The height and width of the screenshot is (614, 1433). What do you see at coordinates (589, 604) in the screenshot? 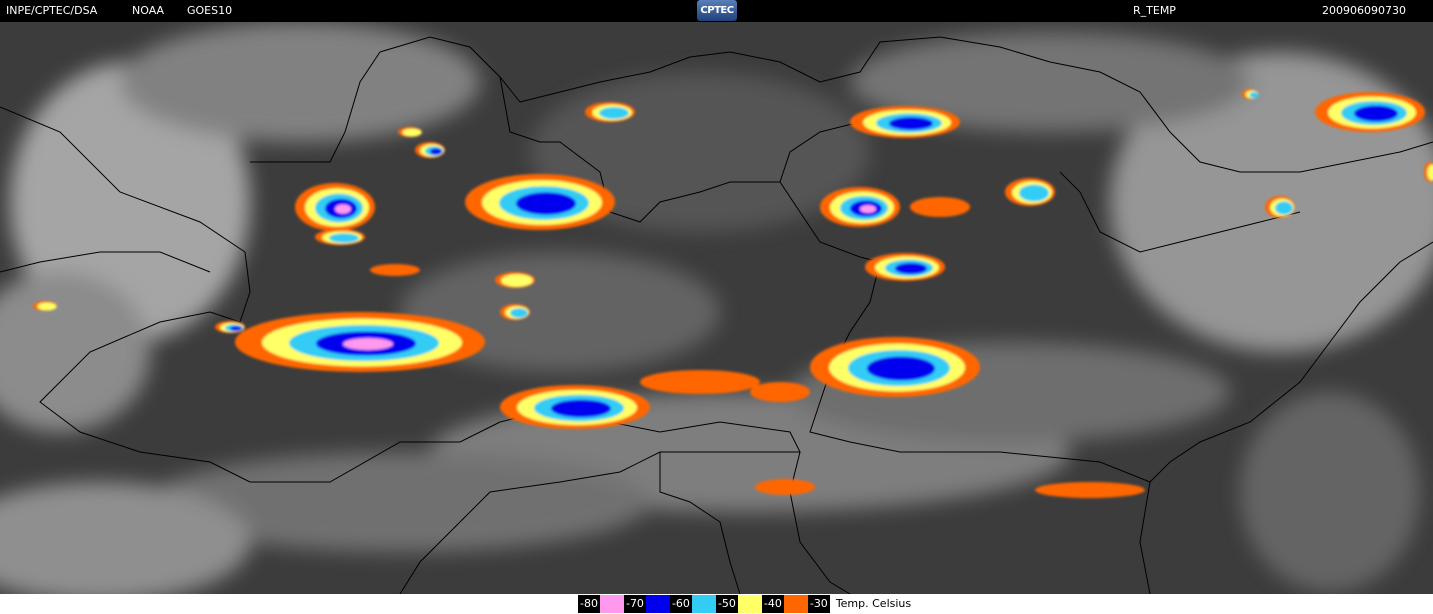
I see `legend-label: -80` at bounding box center [589, 604].